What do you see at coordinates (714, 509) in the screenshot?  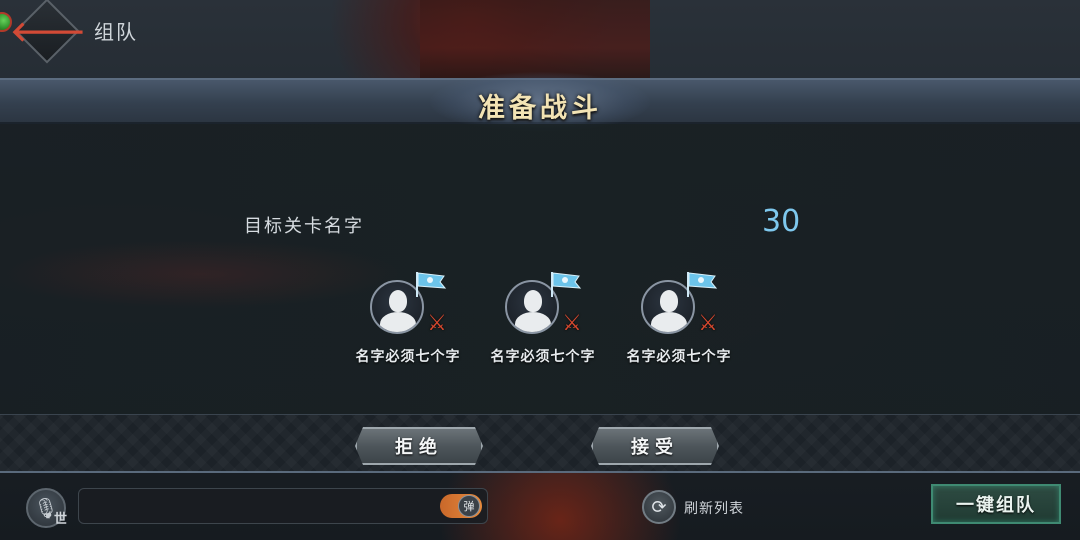 I see `refresh-list-label: 刷新列表` at bounding box center [714, 509].